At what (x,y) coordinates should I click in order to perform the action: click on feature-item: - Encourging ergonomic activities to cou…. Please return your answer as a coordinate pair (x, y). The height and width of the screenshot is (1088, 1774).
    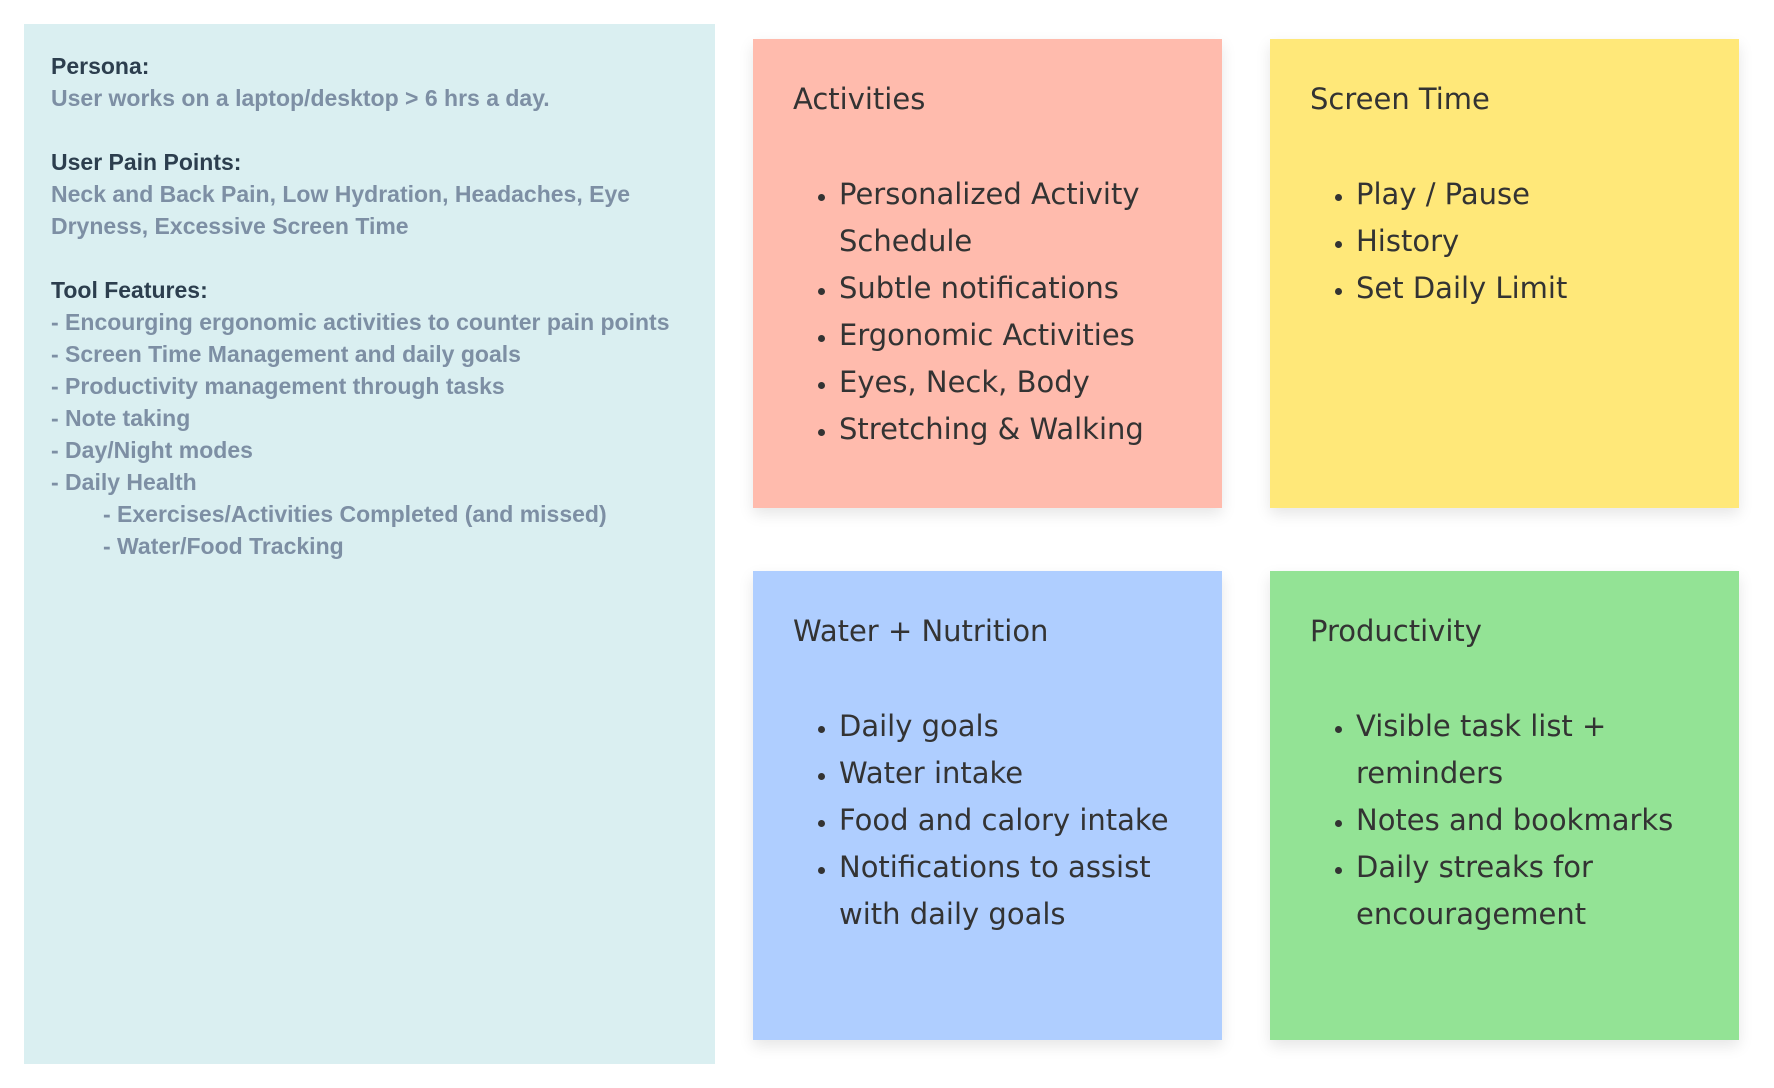
    Looking at the image, I should click on (360, 322).